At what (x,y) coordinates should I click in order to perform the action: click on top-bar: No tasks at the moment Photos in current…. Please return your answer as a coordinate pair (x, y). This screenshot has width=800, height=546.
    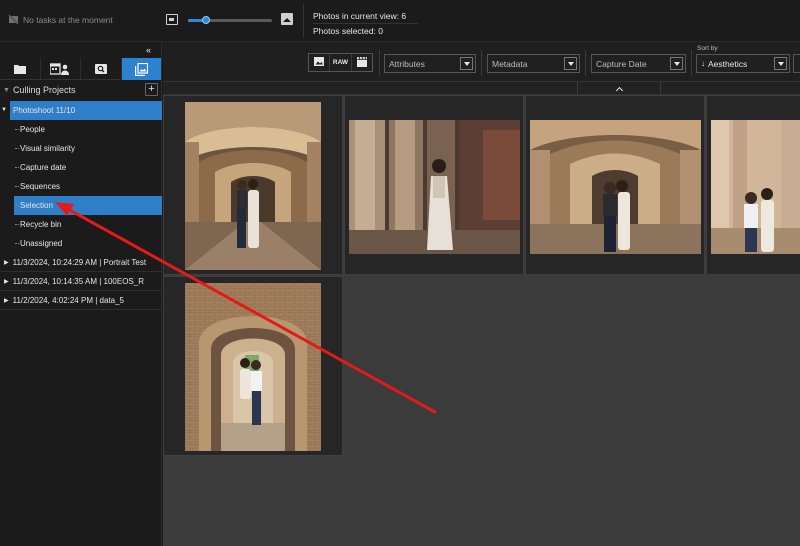
    Looking at the image, I should click on (400, 21).